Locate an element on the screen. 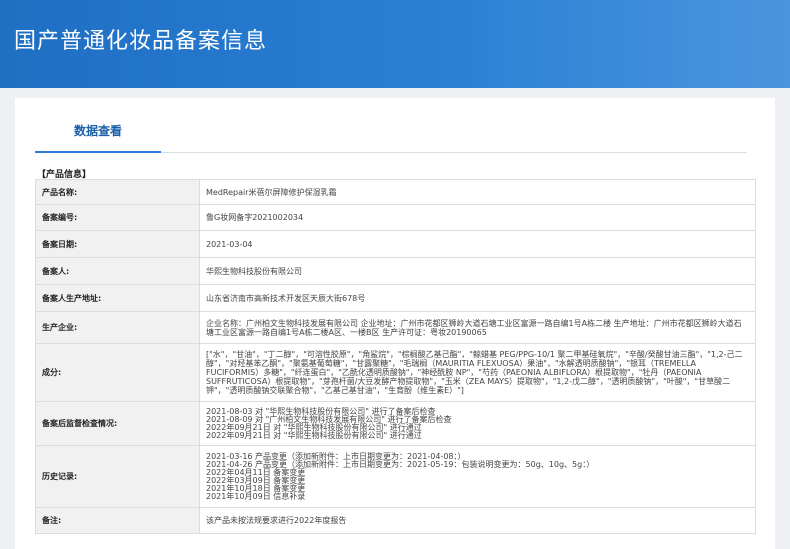  table-row: 备案日期: 2021-03-04 is located at coordinates (395, 244).